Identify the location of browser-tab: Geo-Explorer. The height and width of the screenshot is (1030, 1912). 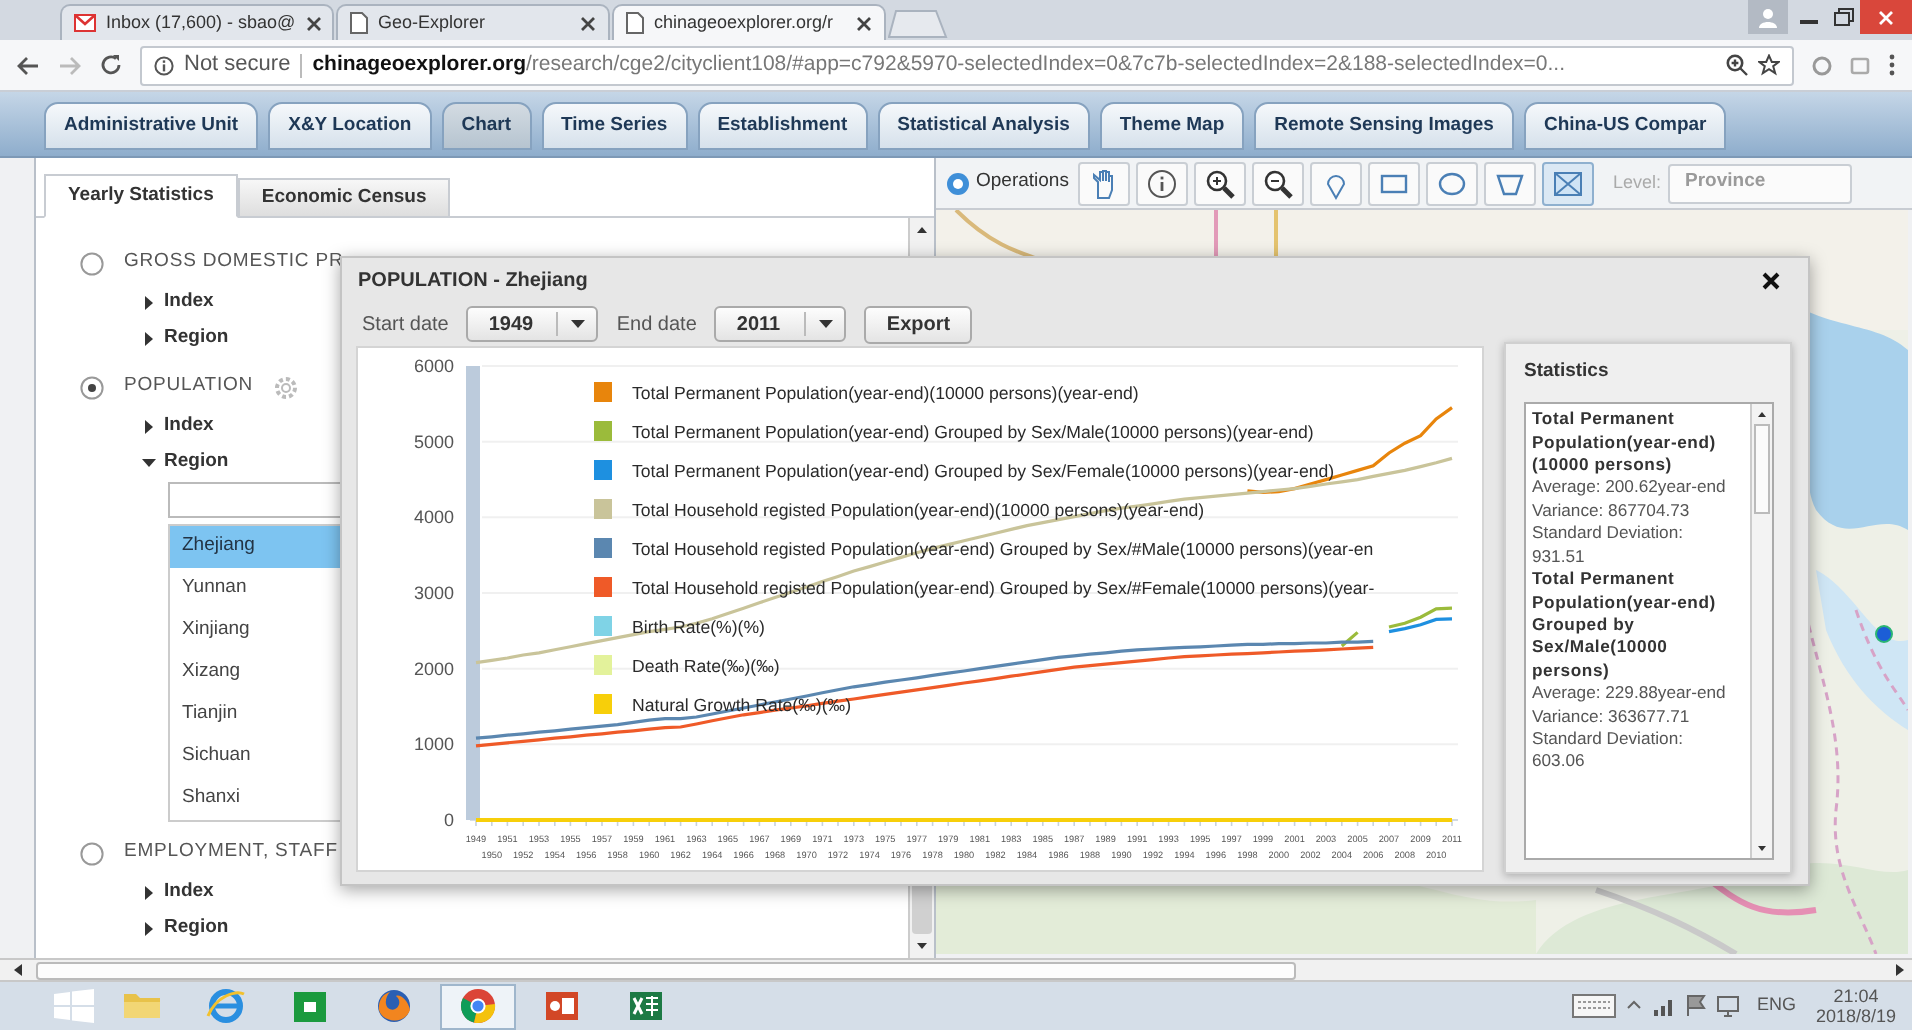
(473, 22).